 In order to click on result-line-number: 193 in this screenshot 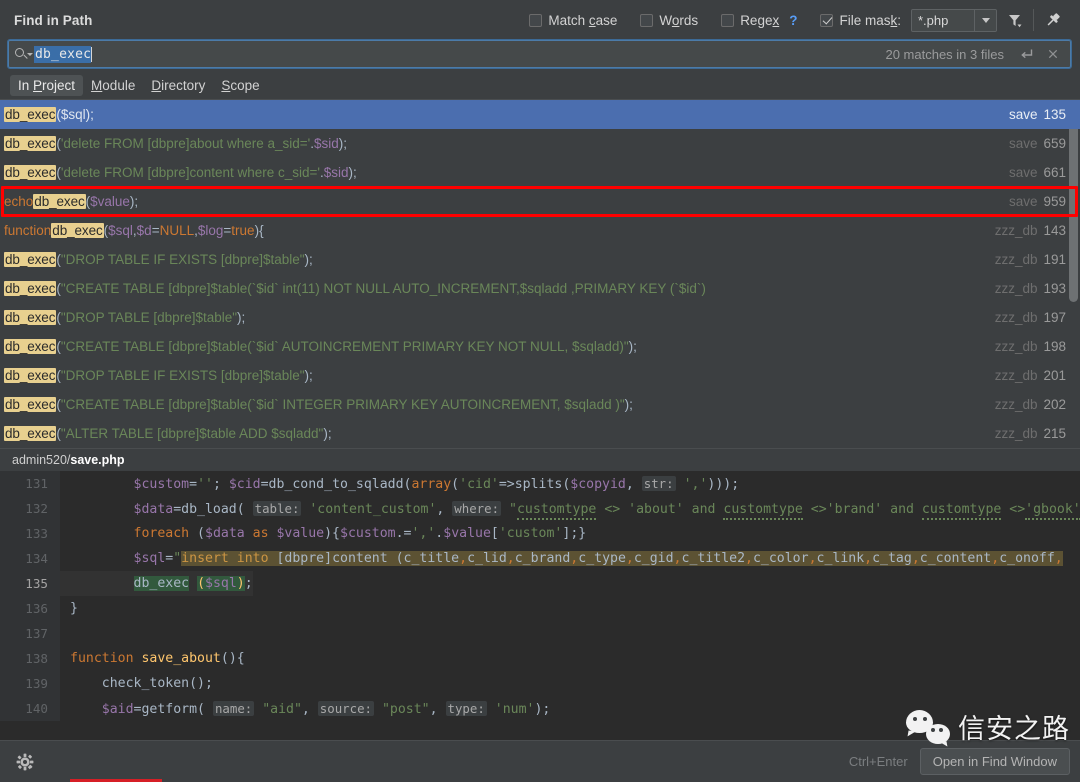, I will do `click(1054, 288)`.